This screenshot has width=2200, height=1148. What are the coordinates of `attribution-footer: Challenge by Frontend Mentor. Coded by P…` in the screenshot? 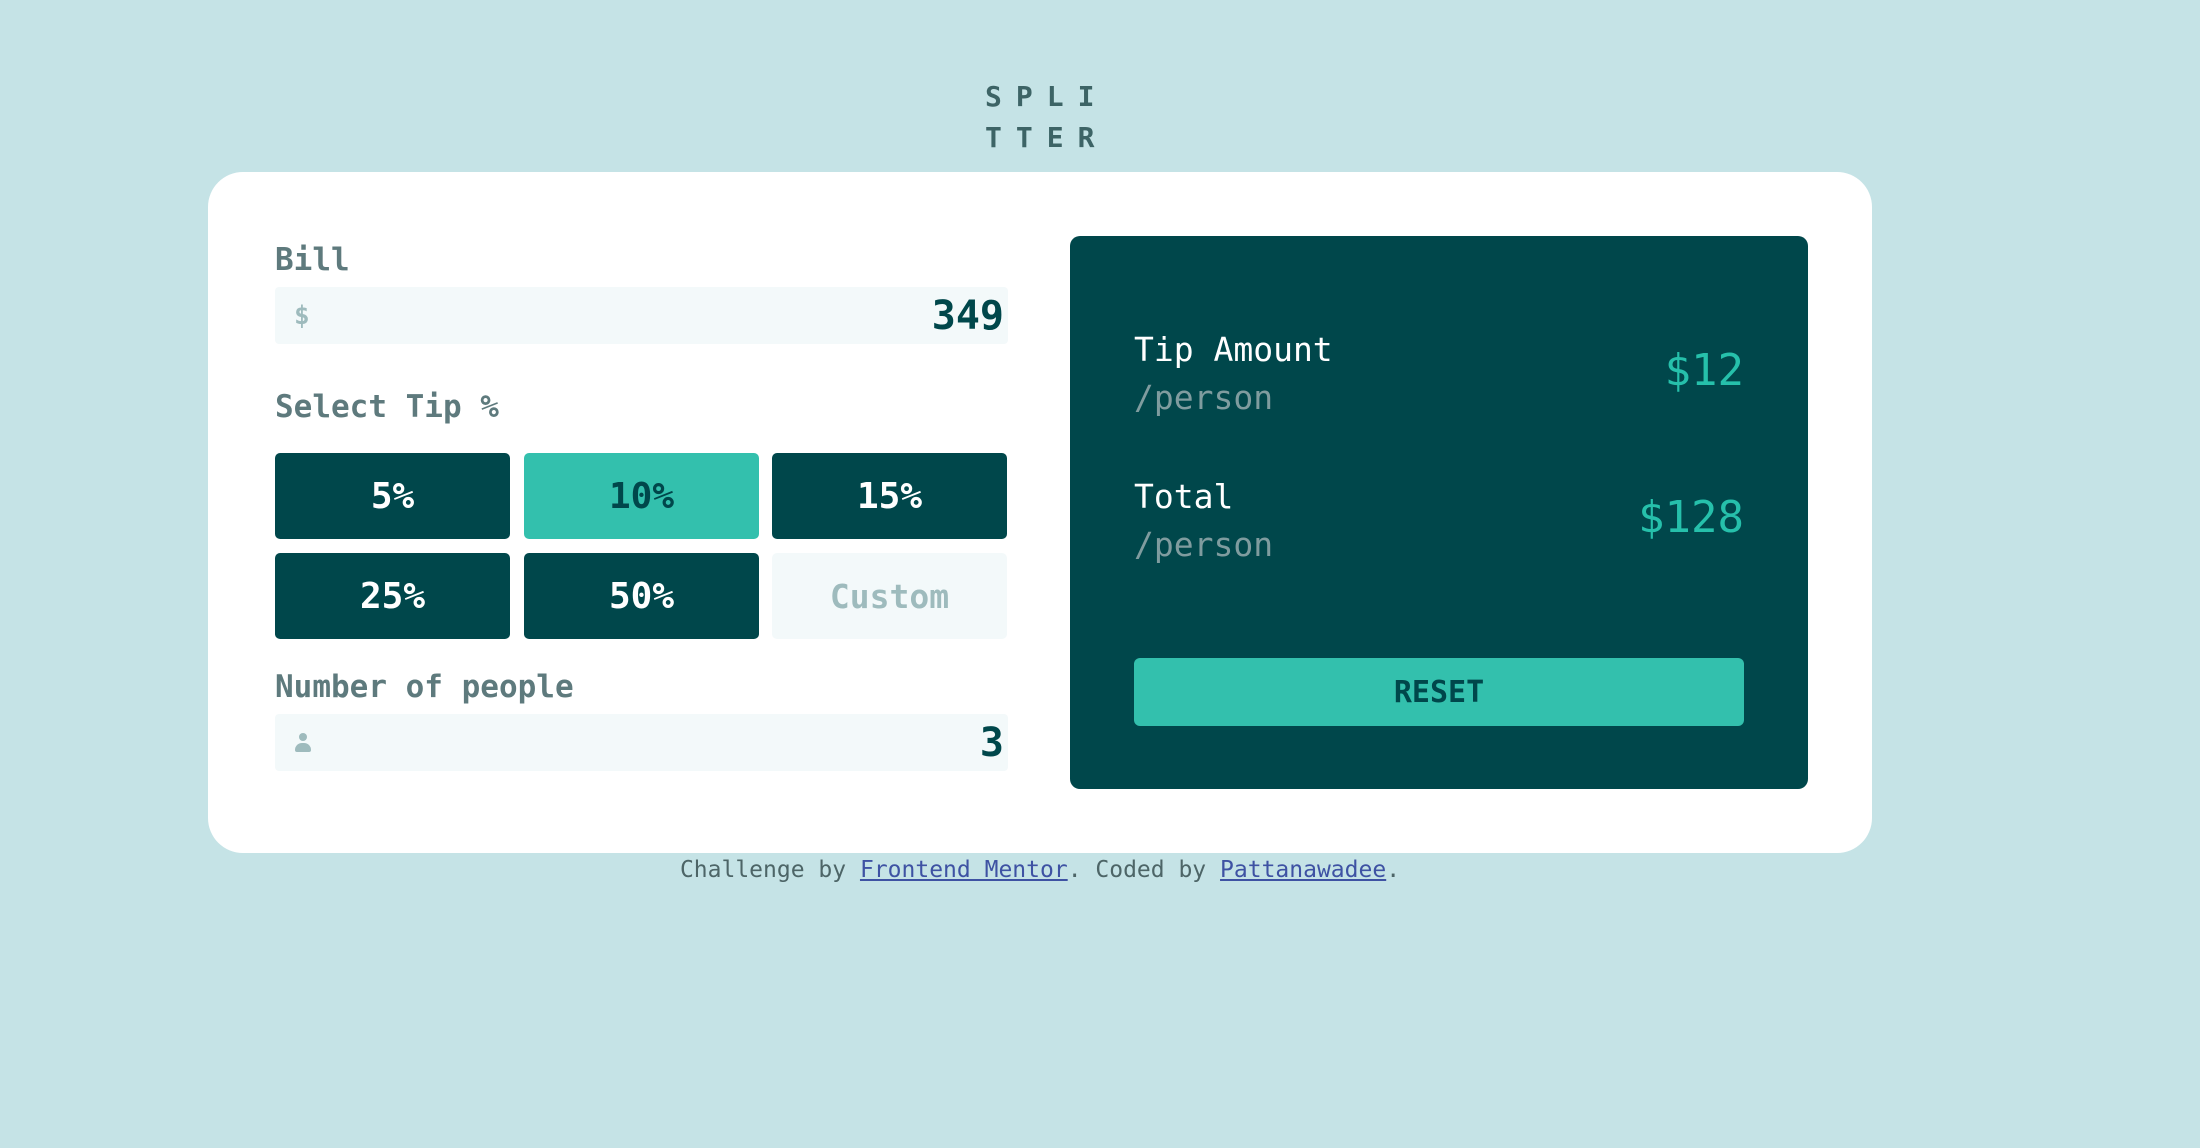 It's located at (1040, 870).